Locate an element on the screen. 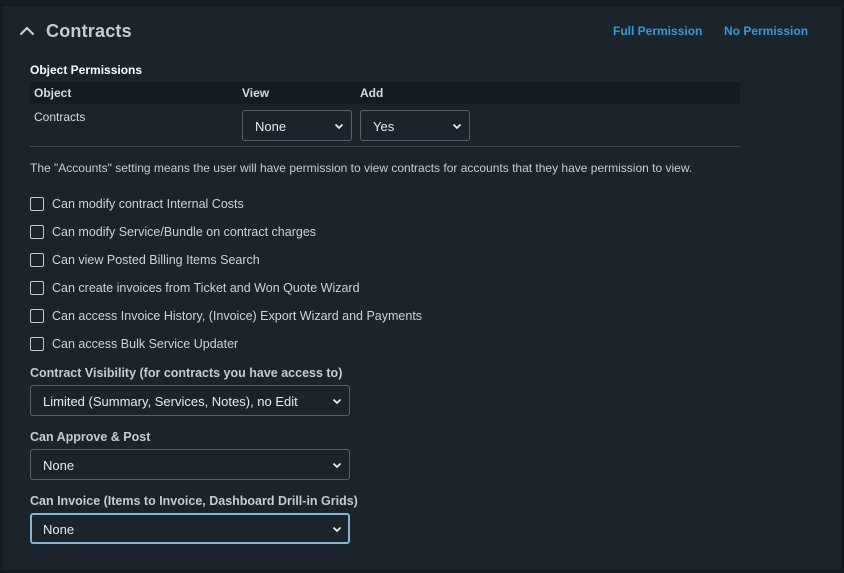 The width and height of the screenshot is (844, 573). permissions-table-header: Object View Add is located at coordinates (385, 93).